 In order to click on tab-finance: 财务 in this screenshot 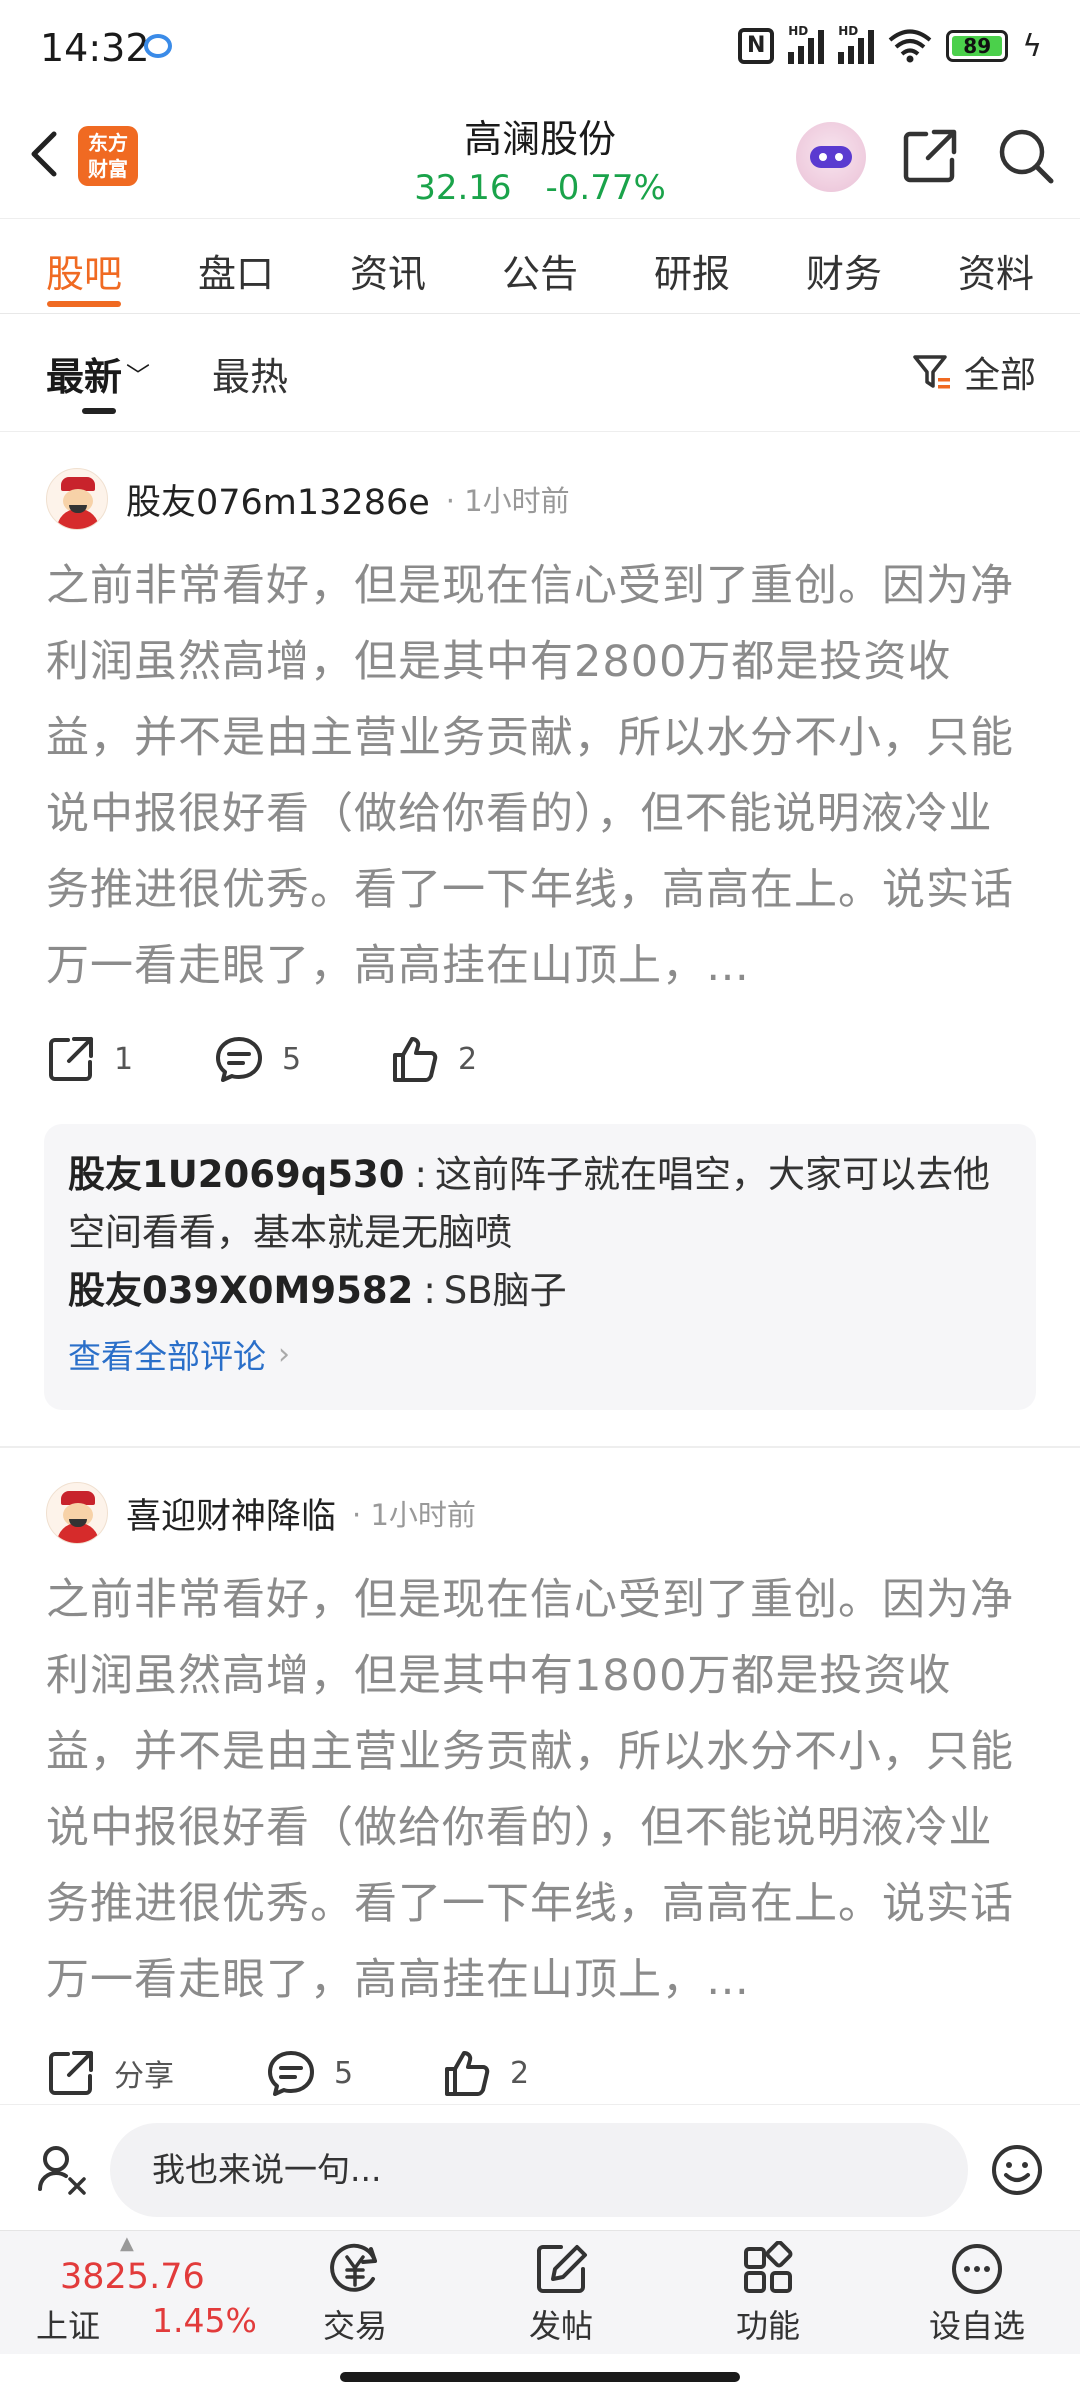, I will do `click(844, 266)`.